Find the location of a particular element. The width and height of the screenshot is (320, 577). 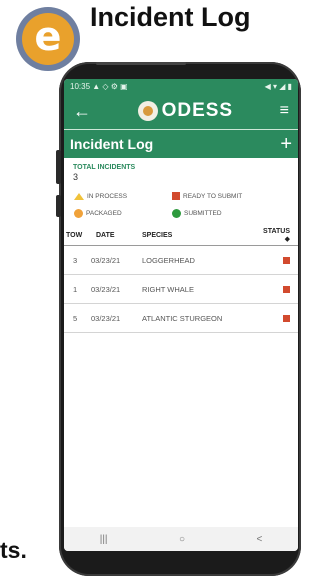

column-header-species: SPECIES is located at coordinates (201, 235).